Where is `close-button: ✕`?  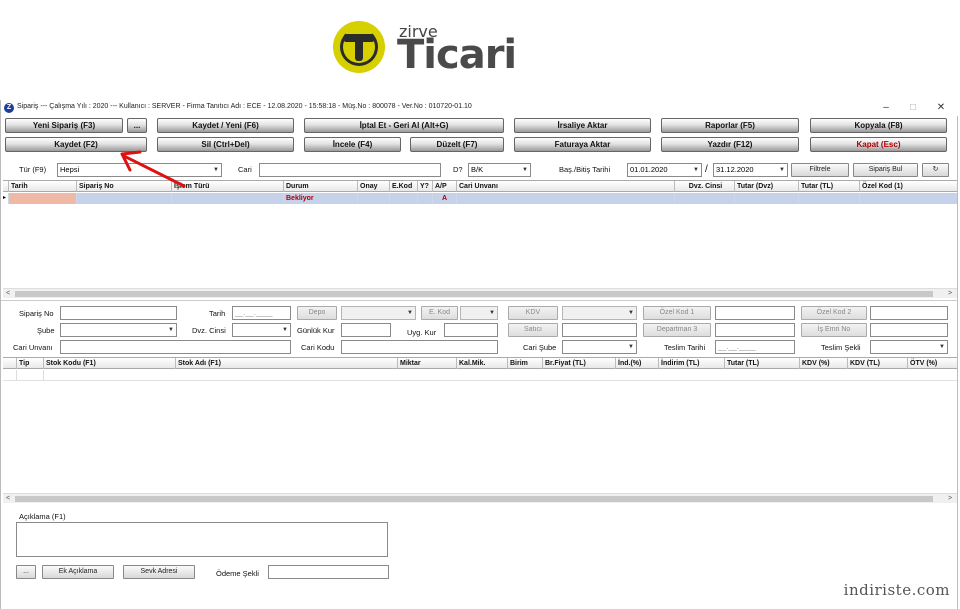
close-button: ✕ is located at coordinates (941, 107).